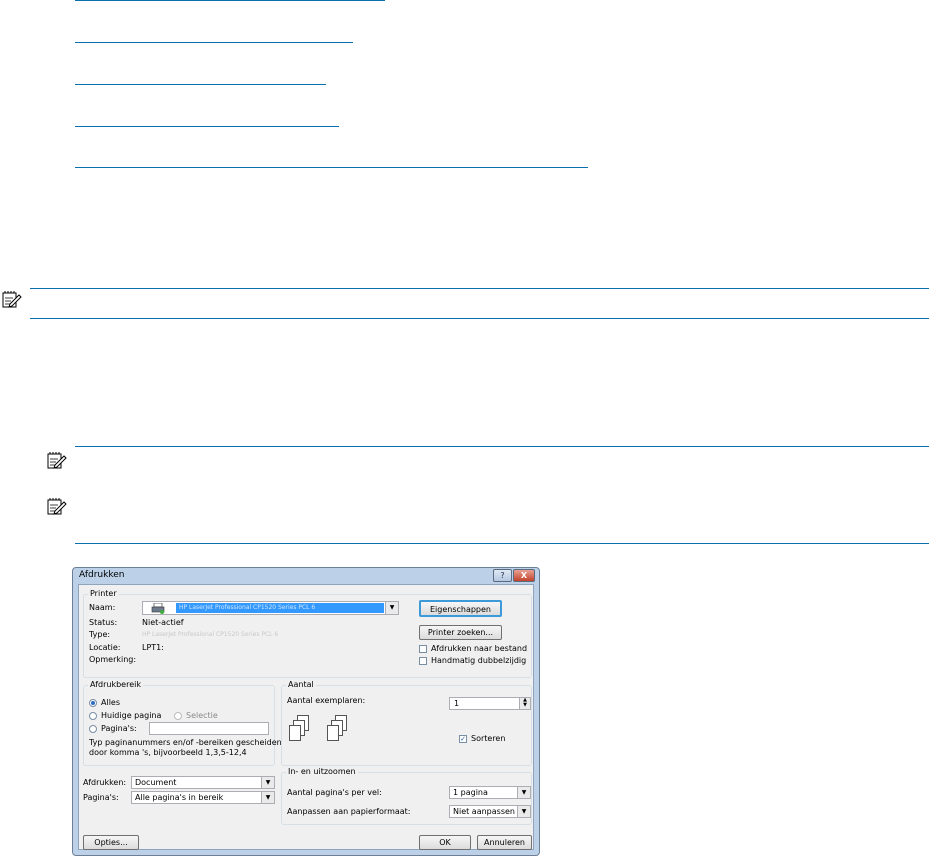 This screenshot has width=930, height=863. I want to click on scale-select: Niet aanpassen ▼, so click(490, 811).